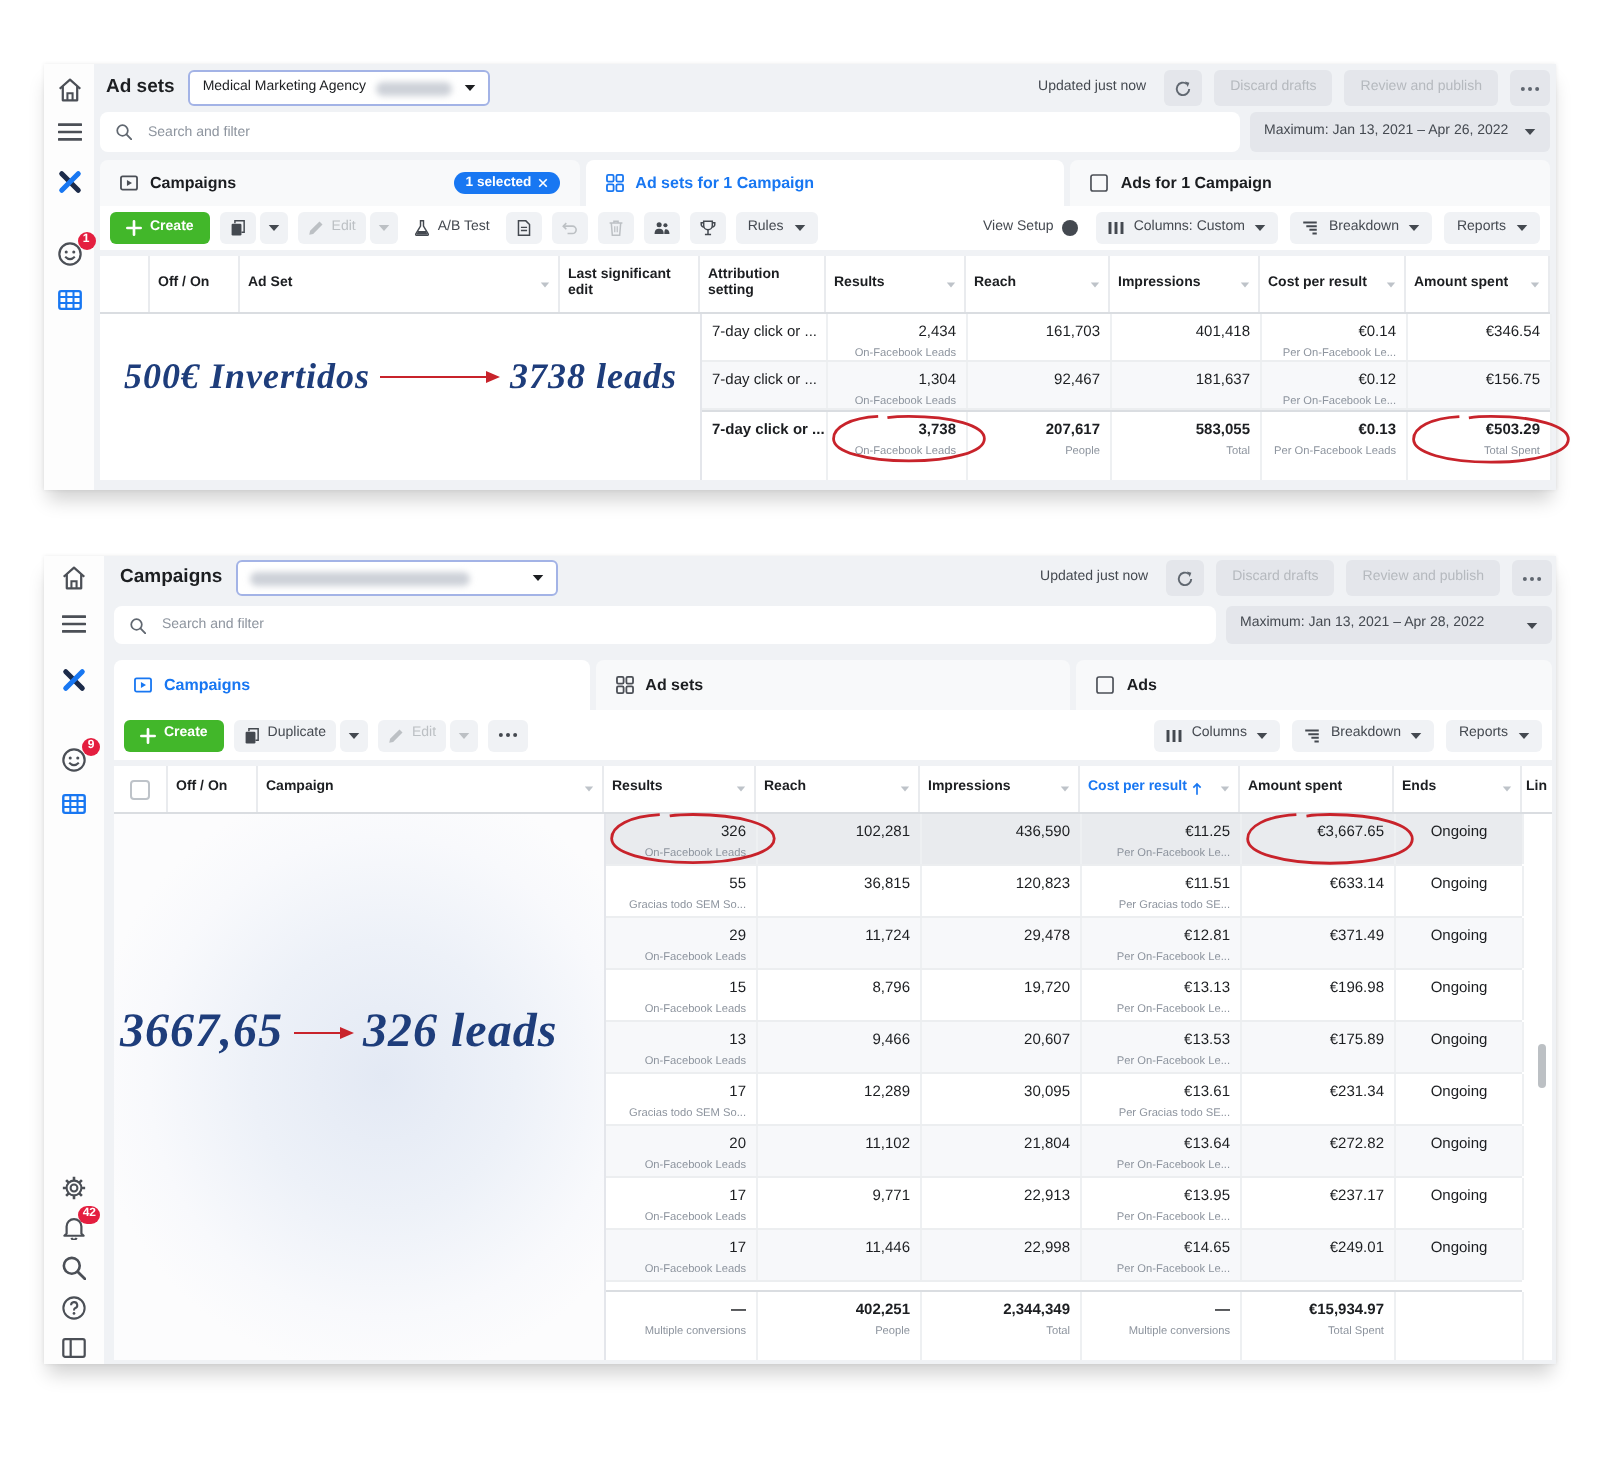 The image size is (1600, 1464). Describe the element at coordinates (1542, 1066) in the screenshot. I see `scrollbar-thumb` at that location.